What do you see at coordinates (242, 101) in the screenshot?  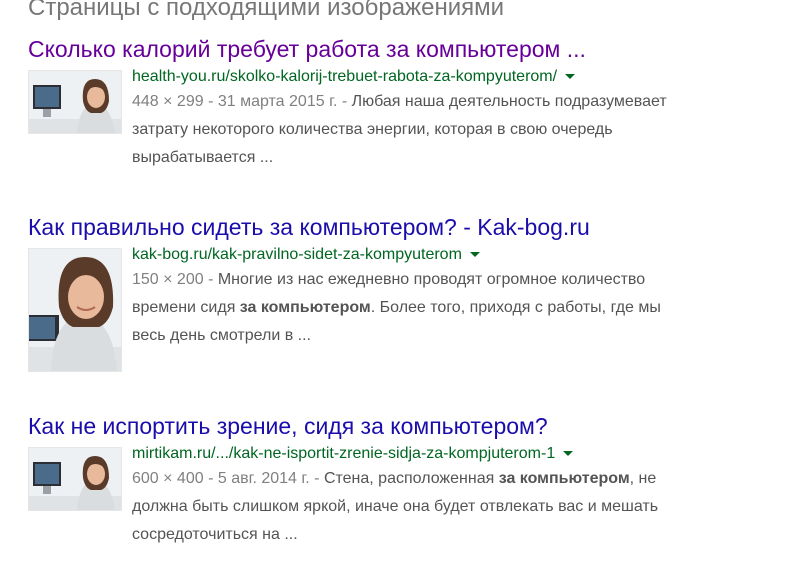 I see `result-meta: 448 × 299 - 31 марта 2015 г. -` at bounding box center [242, 101].